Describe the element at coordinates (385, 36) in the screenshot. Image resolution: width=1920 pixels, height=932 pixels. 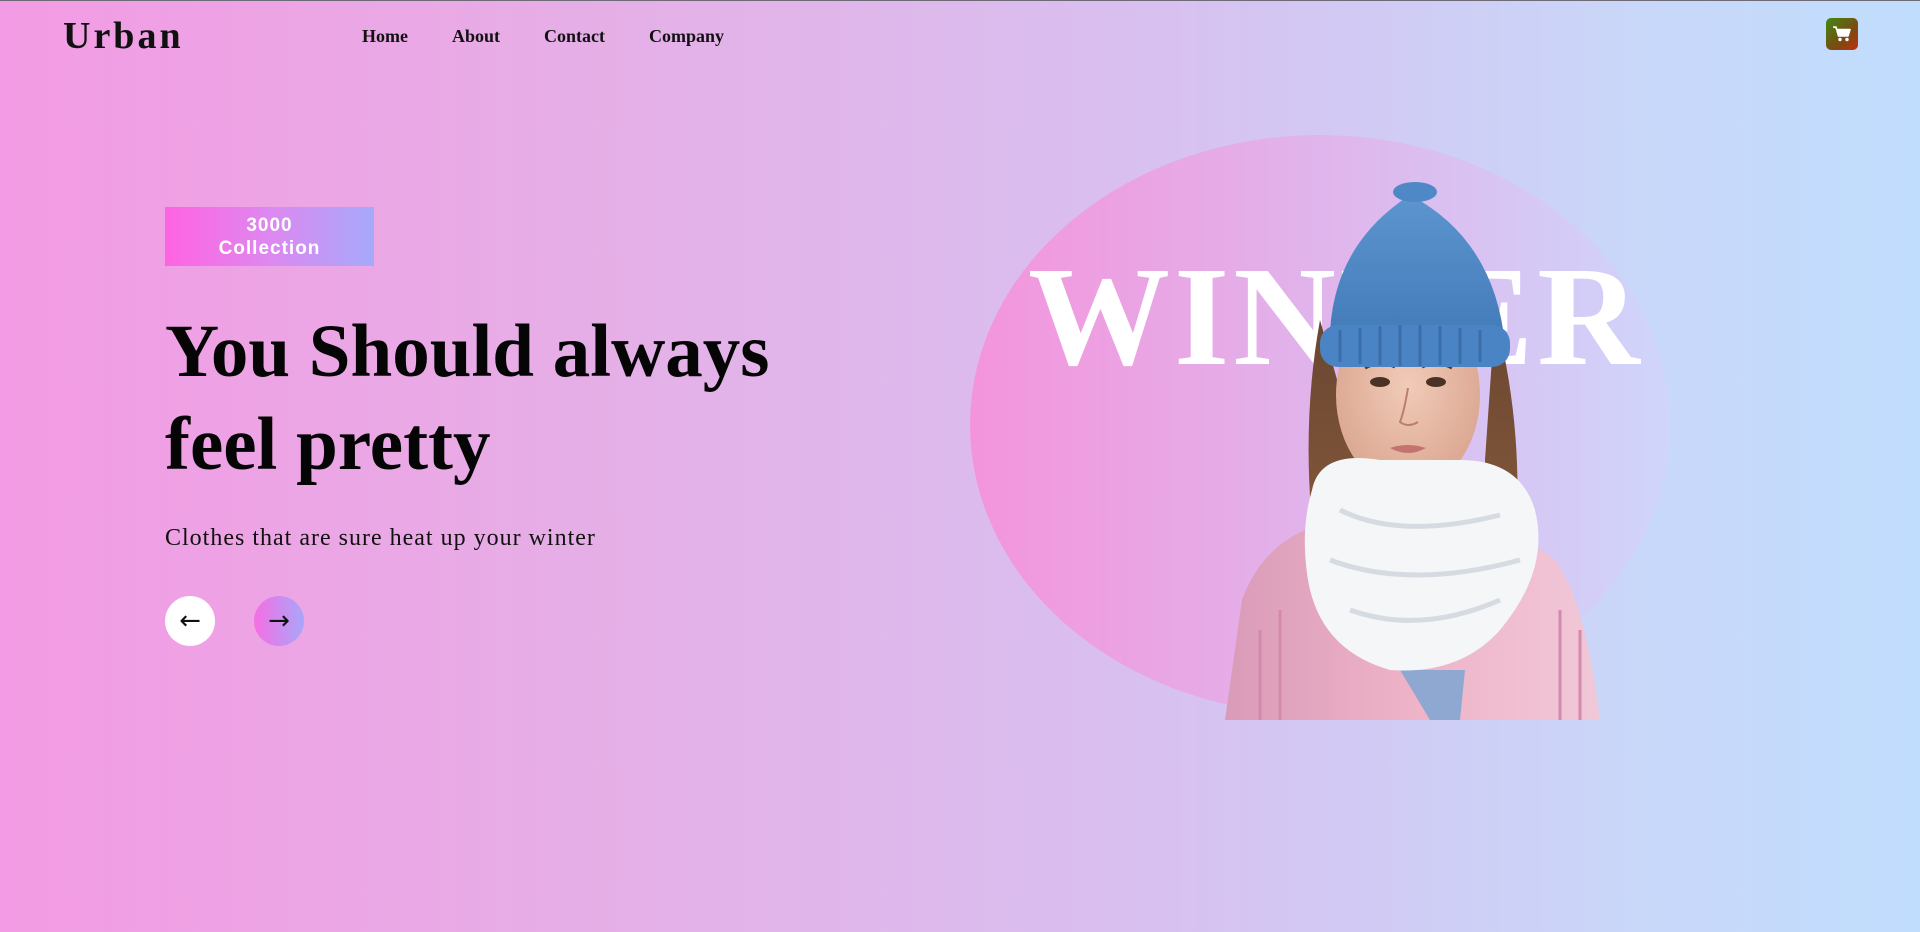
I see `nav-item-home: Home` at that location.